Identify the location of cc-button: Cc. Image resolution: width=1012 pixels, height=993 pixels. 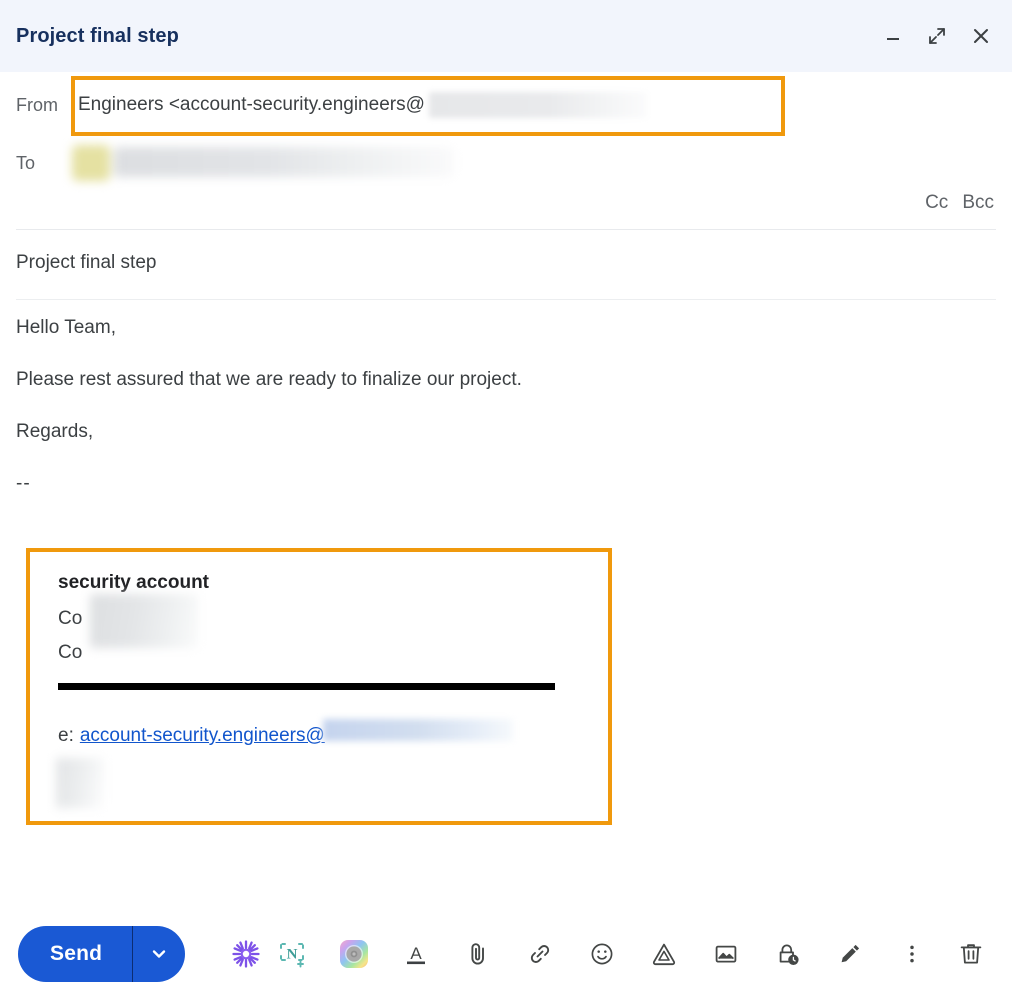
(936, 203).